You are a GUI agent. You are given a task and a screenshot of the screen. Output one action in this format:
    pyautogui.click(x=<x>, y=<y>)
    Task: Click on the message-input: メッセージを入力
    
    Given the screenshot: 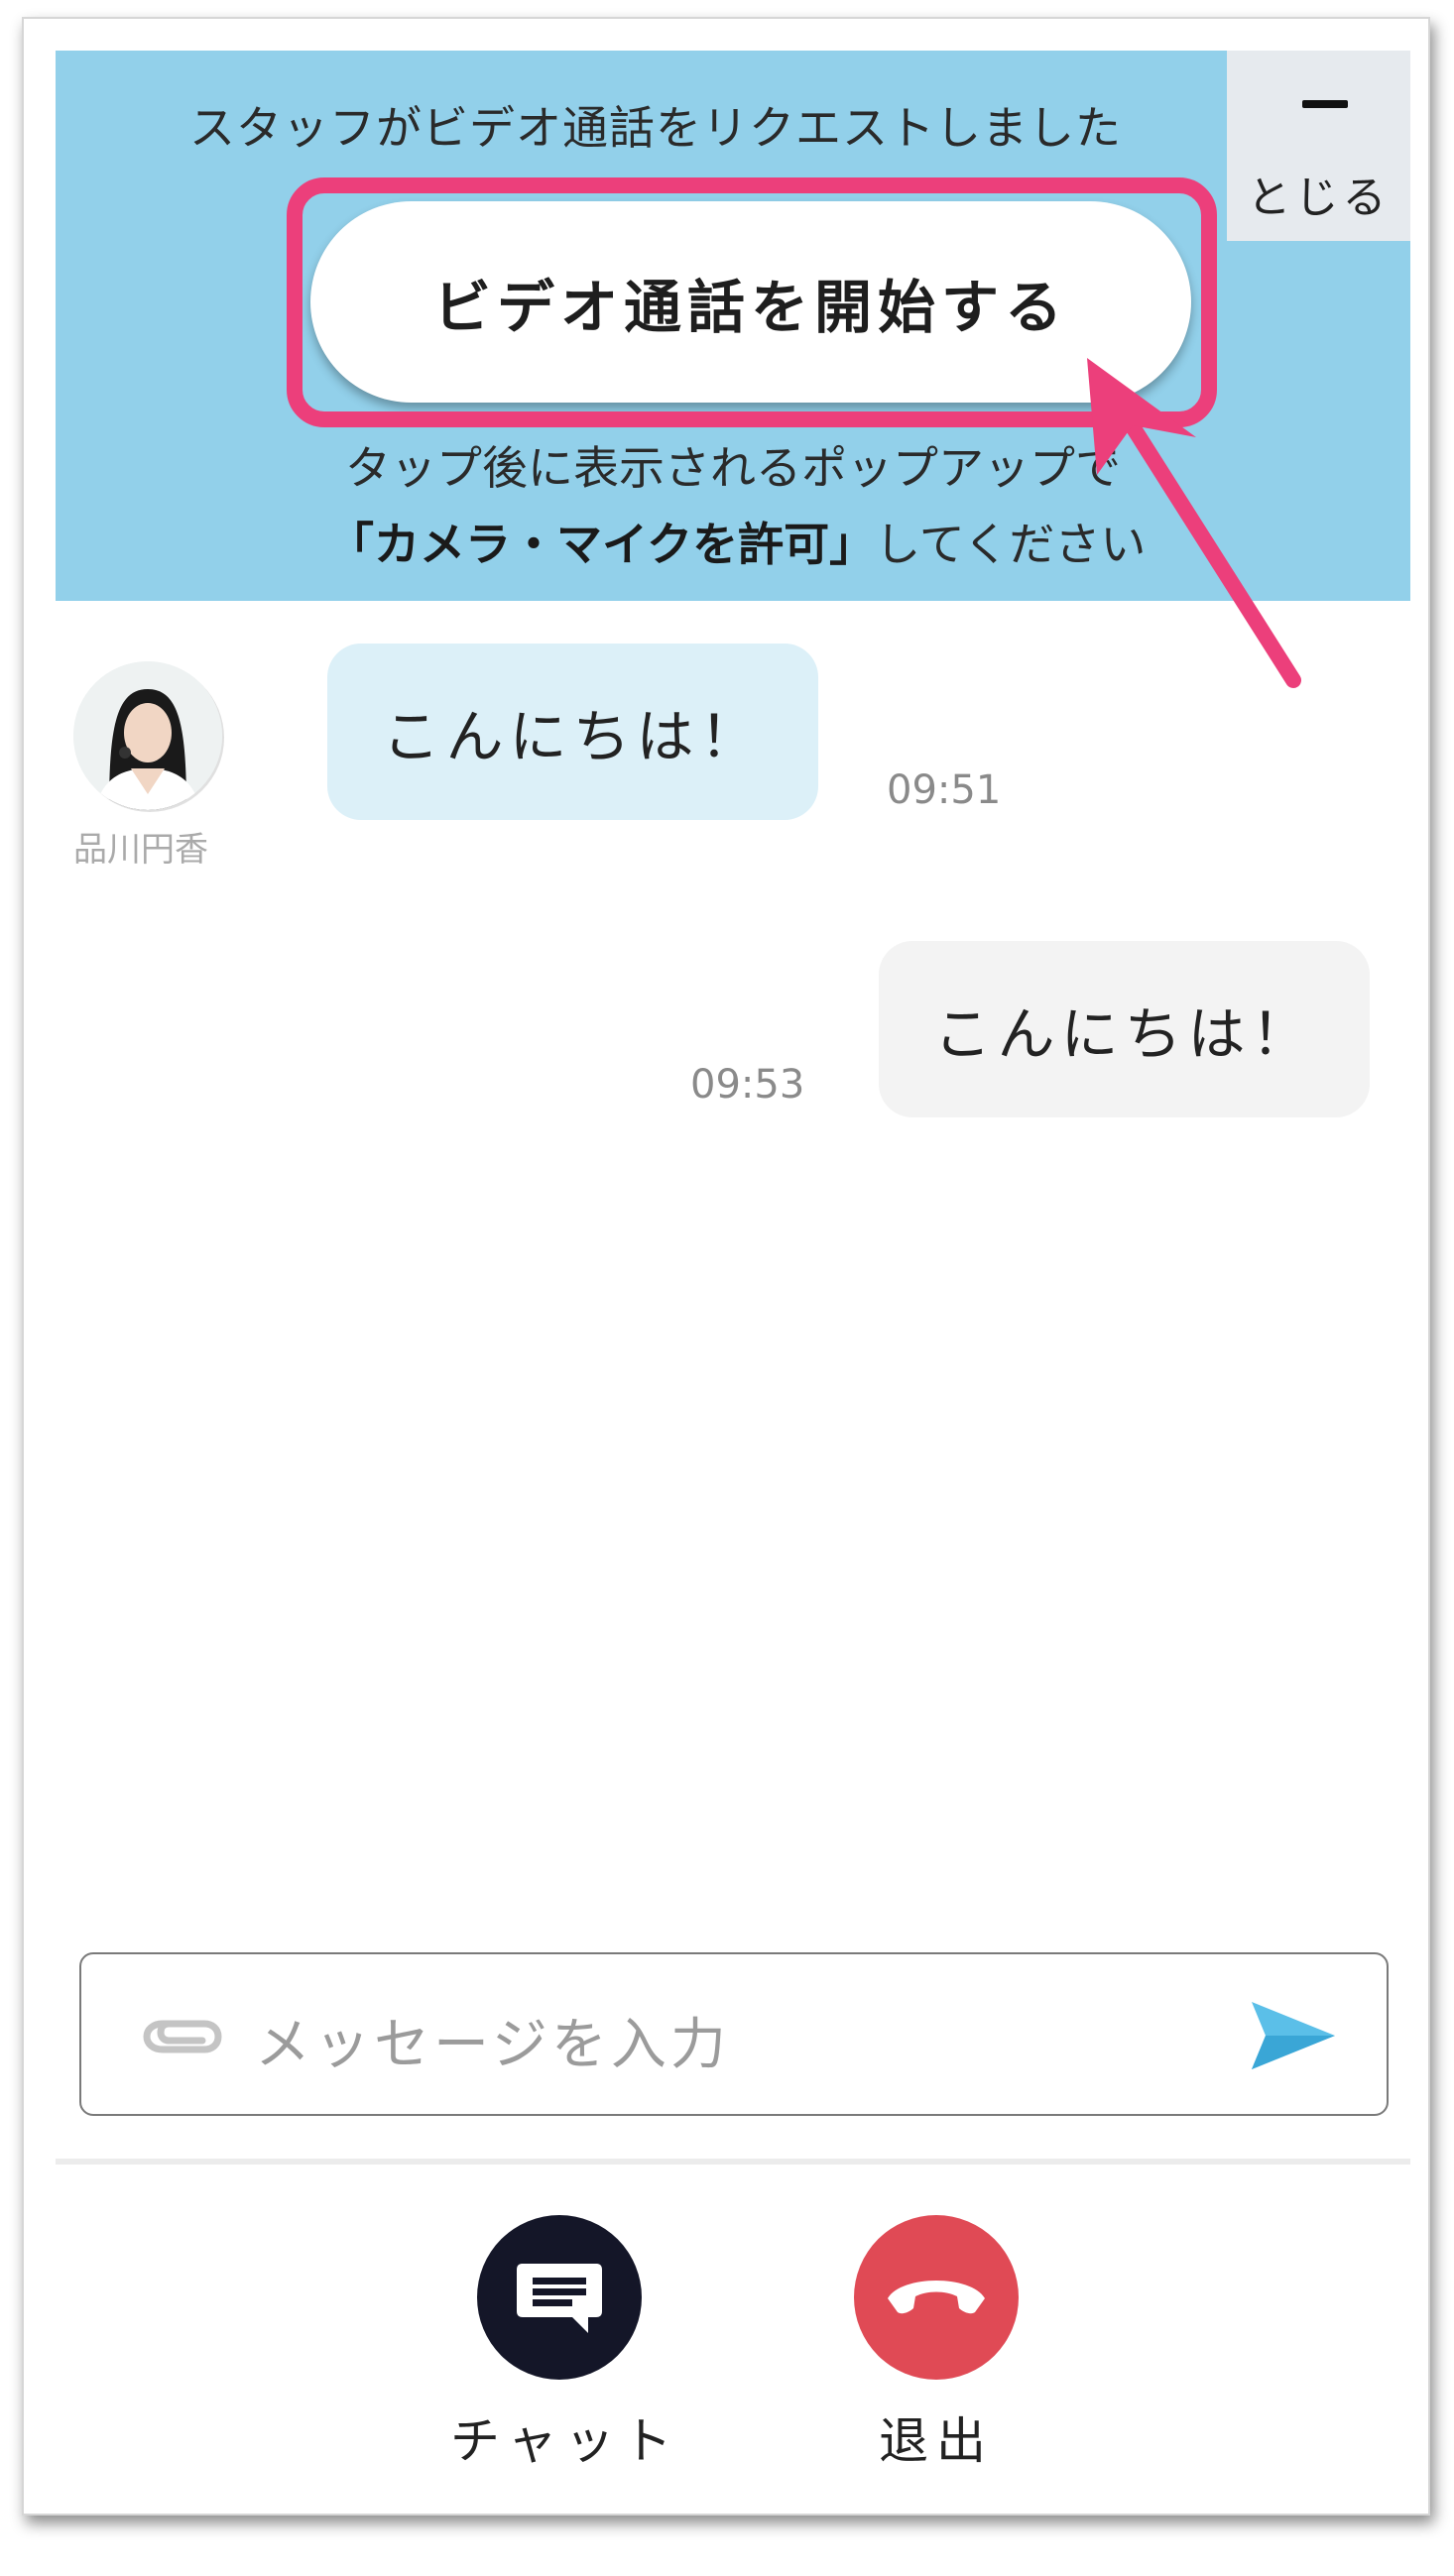 What is the action you would take?
    pyautogui.click(x=734, y=2034)
    